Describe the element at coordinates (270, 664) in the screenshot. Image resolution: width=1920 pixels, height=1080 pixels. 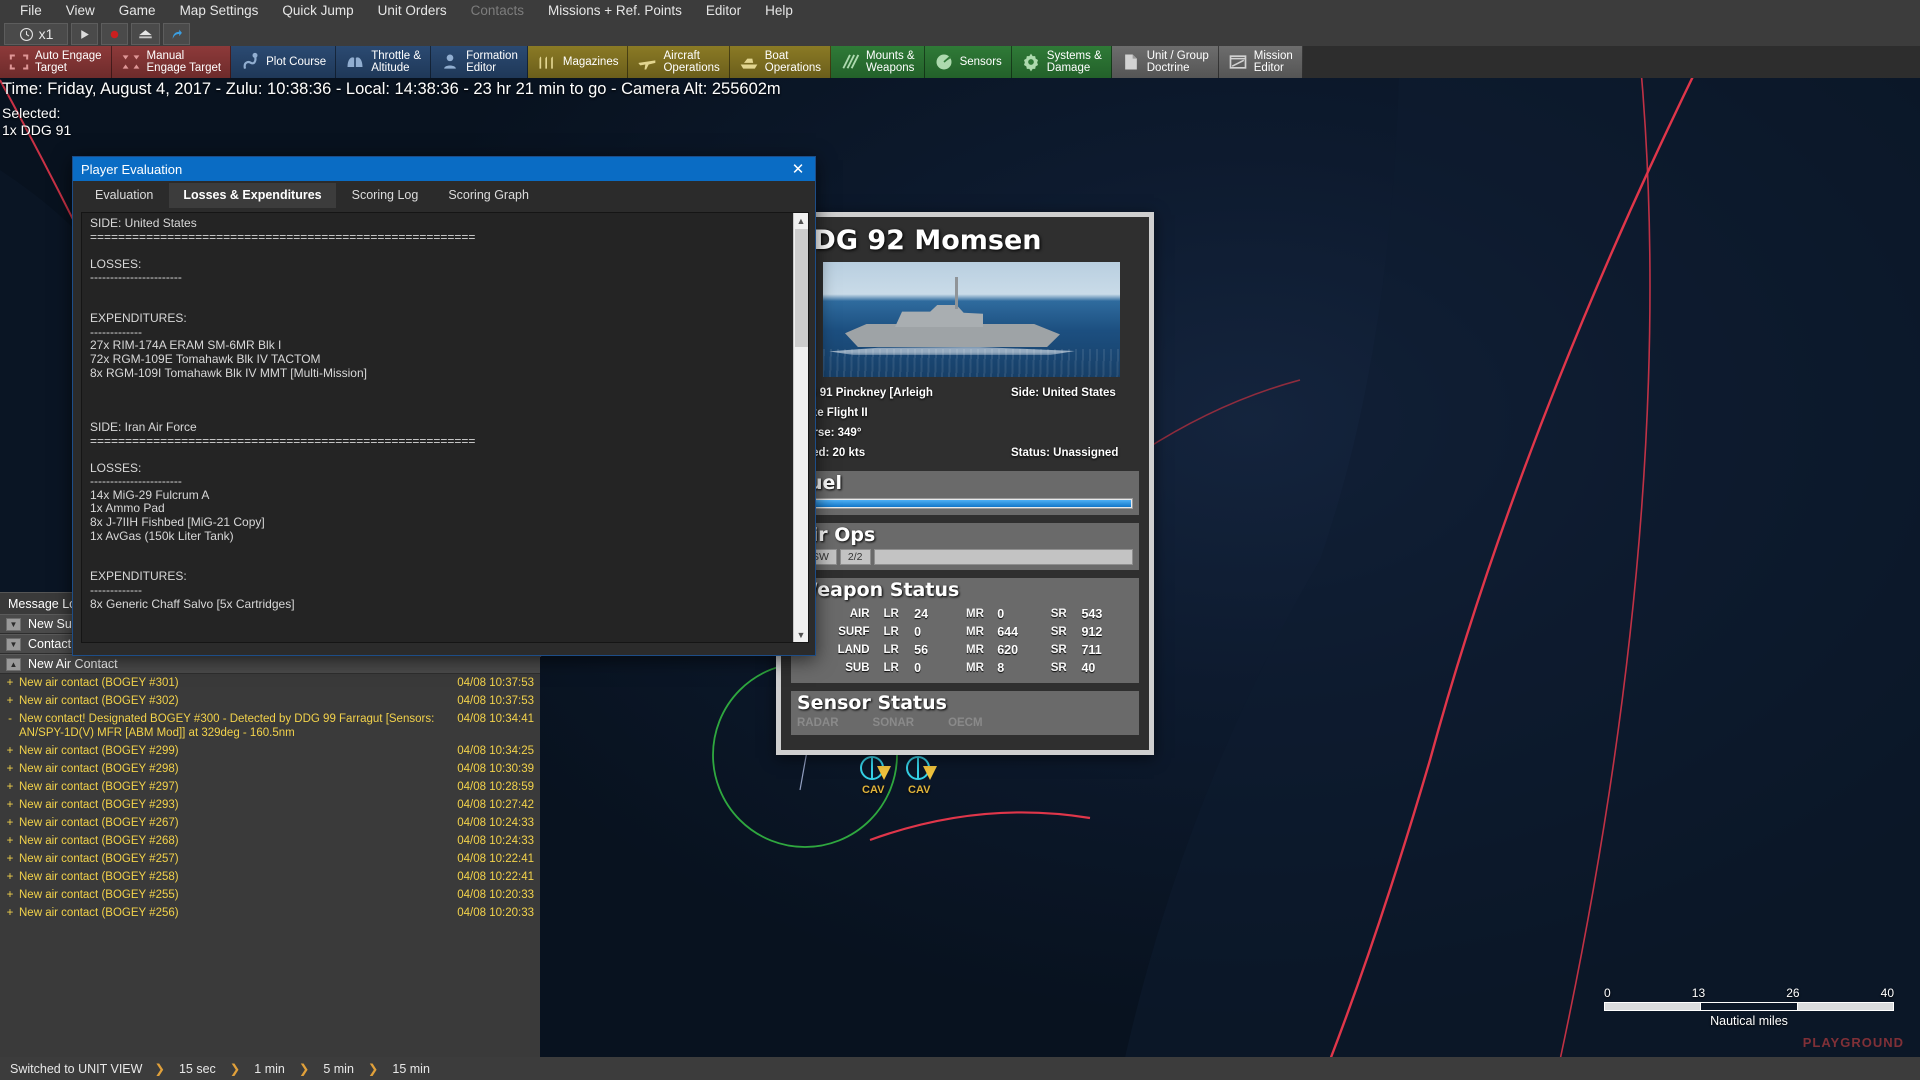
I see `log-group-new-air-contact: ▲ New Air Contact` at that location.